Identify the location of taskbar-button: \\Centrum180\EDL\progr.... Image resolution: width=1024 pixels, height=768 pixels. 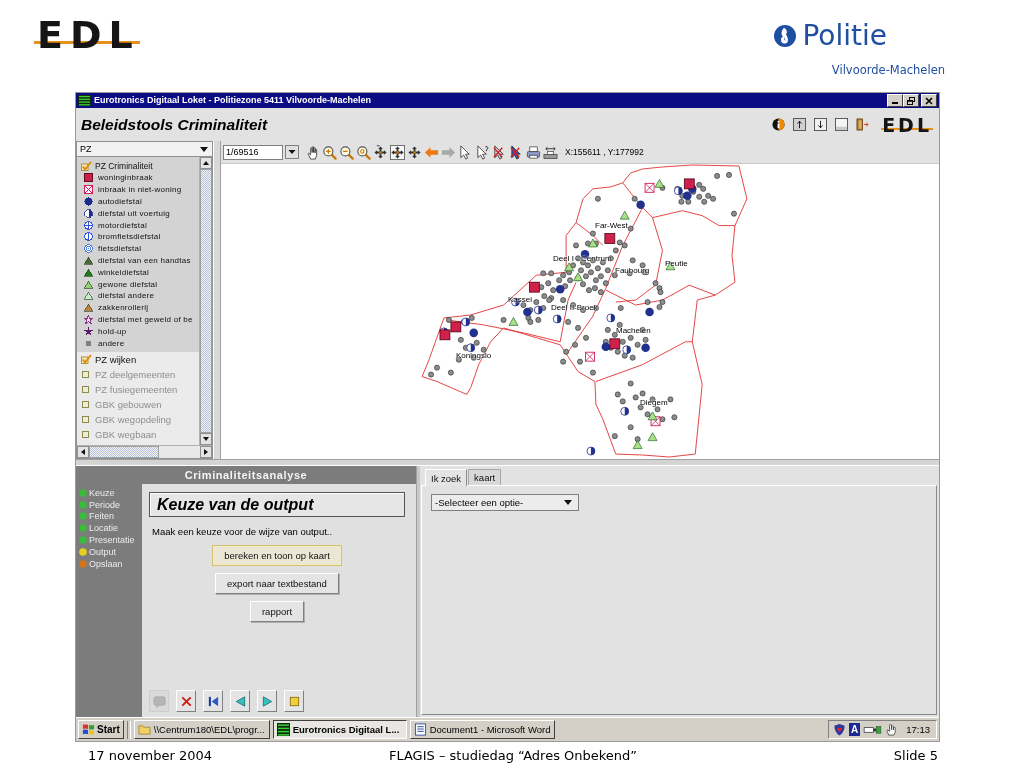
(201, 729).